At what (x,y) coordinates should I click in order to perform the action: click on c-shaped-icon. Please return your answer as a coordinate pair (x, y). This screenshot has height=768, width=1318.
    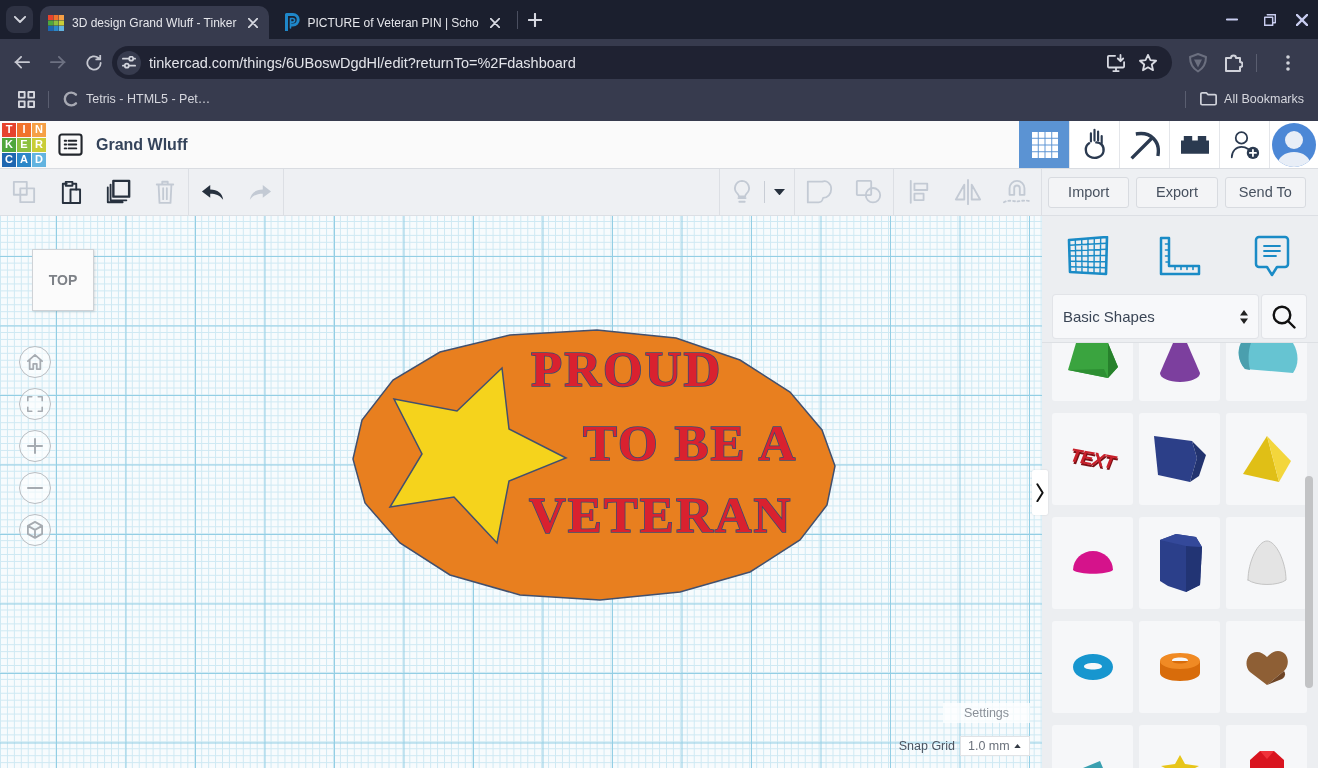
    Looking at the image, I should click on (71, 99).